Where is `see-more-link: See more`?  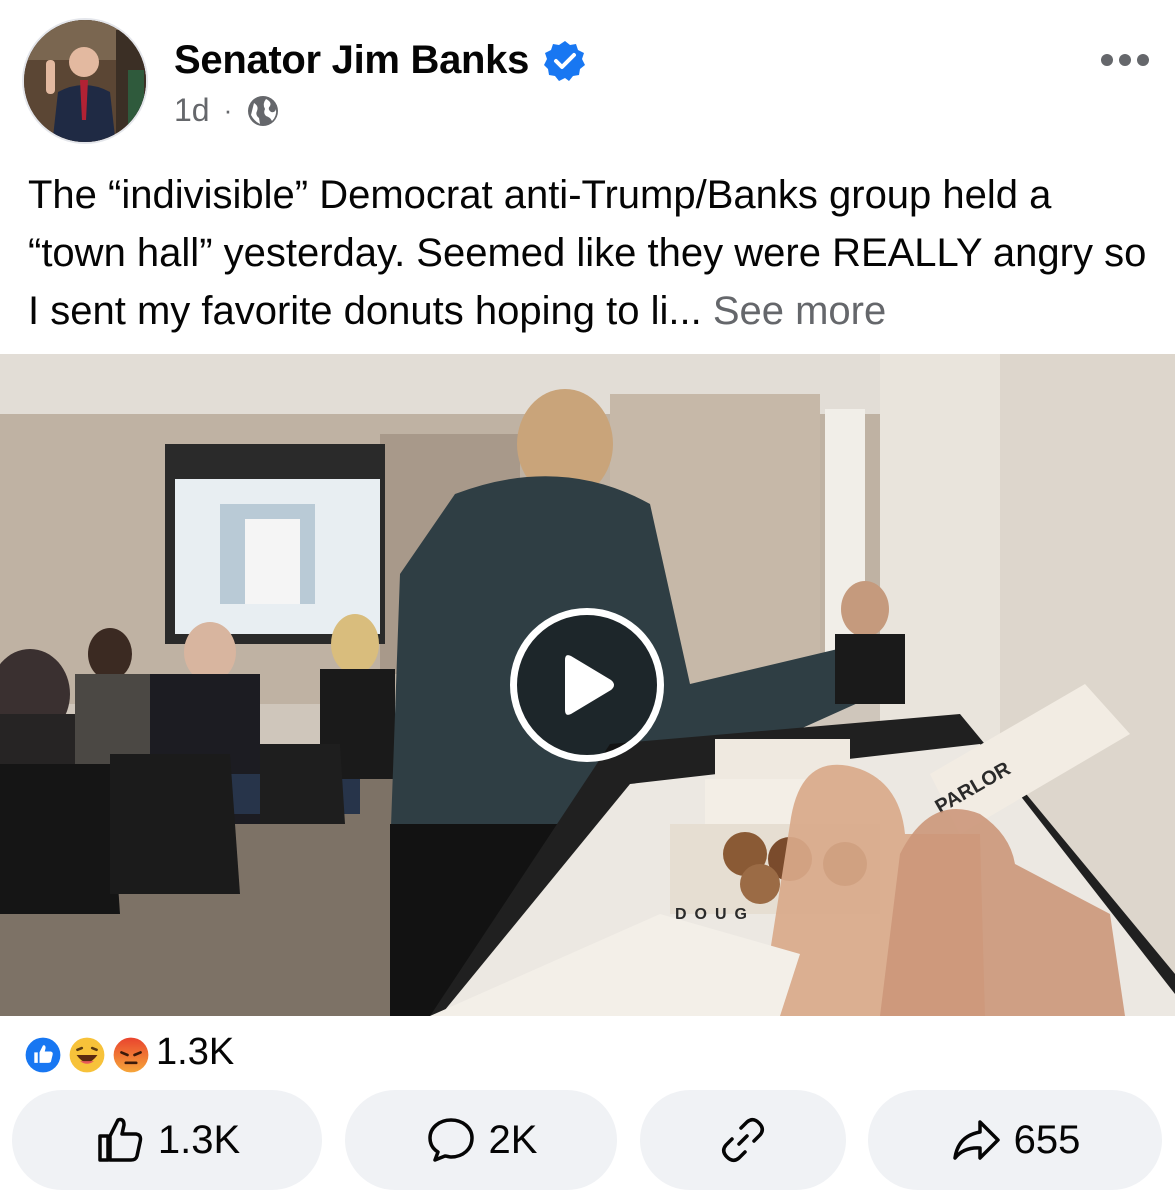 see-more-link: See more is located at coordinates (799, 311).